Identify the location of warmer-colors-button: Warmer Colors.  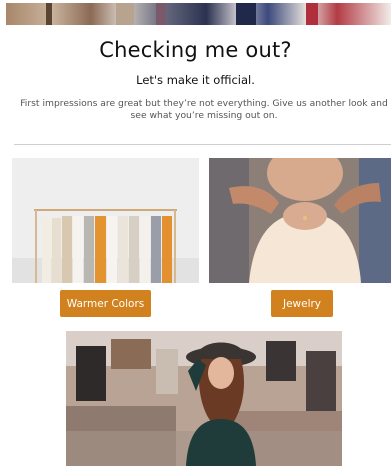
(105, 303).